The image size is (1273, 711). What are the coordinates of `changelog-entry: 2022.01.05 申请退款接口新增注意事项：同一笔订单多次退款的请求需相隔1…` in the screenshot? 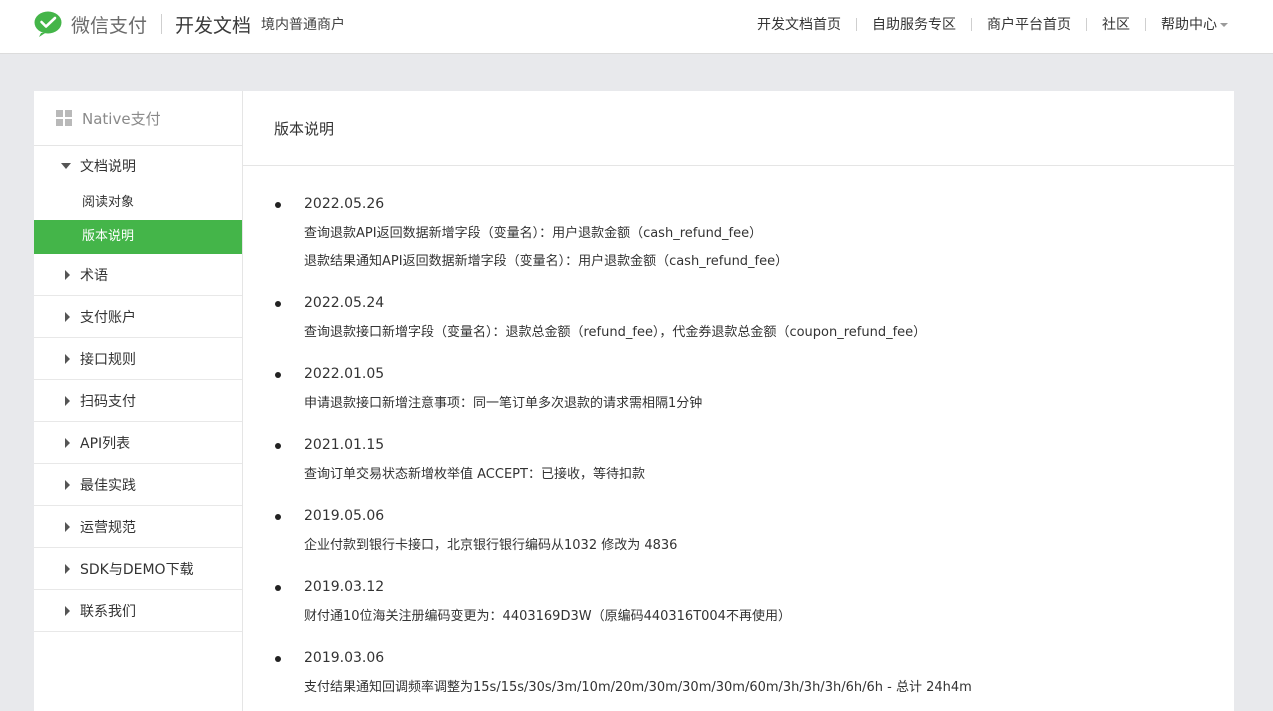 It's located at (738, 391).